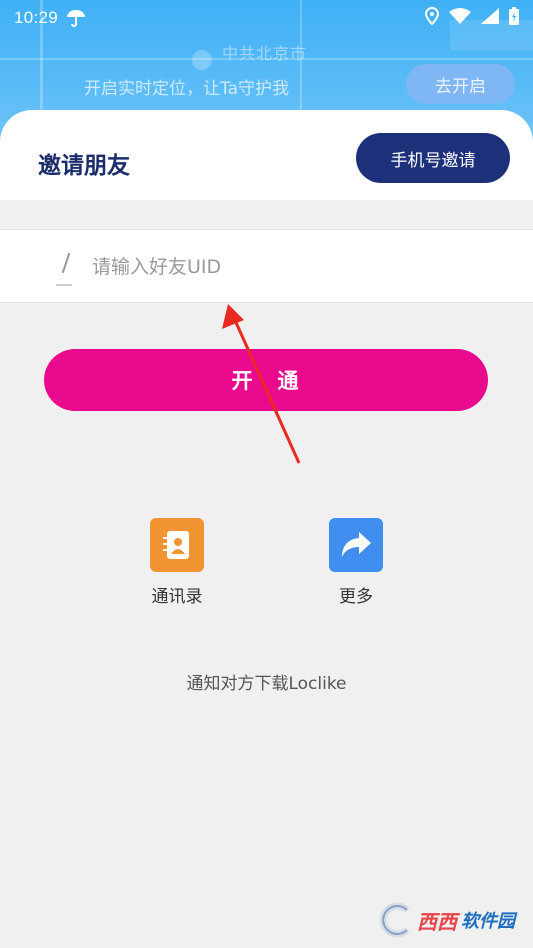 This screenshot has width=533, height=948. Describe the element at coordinates (76, 18) in the screenshot. I see `umbrella-icon` at that location.